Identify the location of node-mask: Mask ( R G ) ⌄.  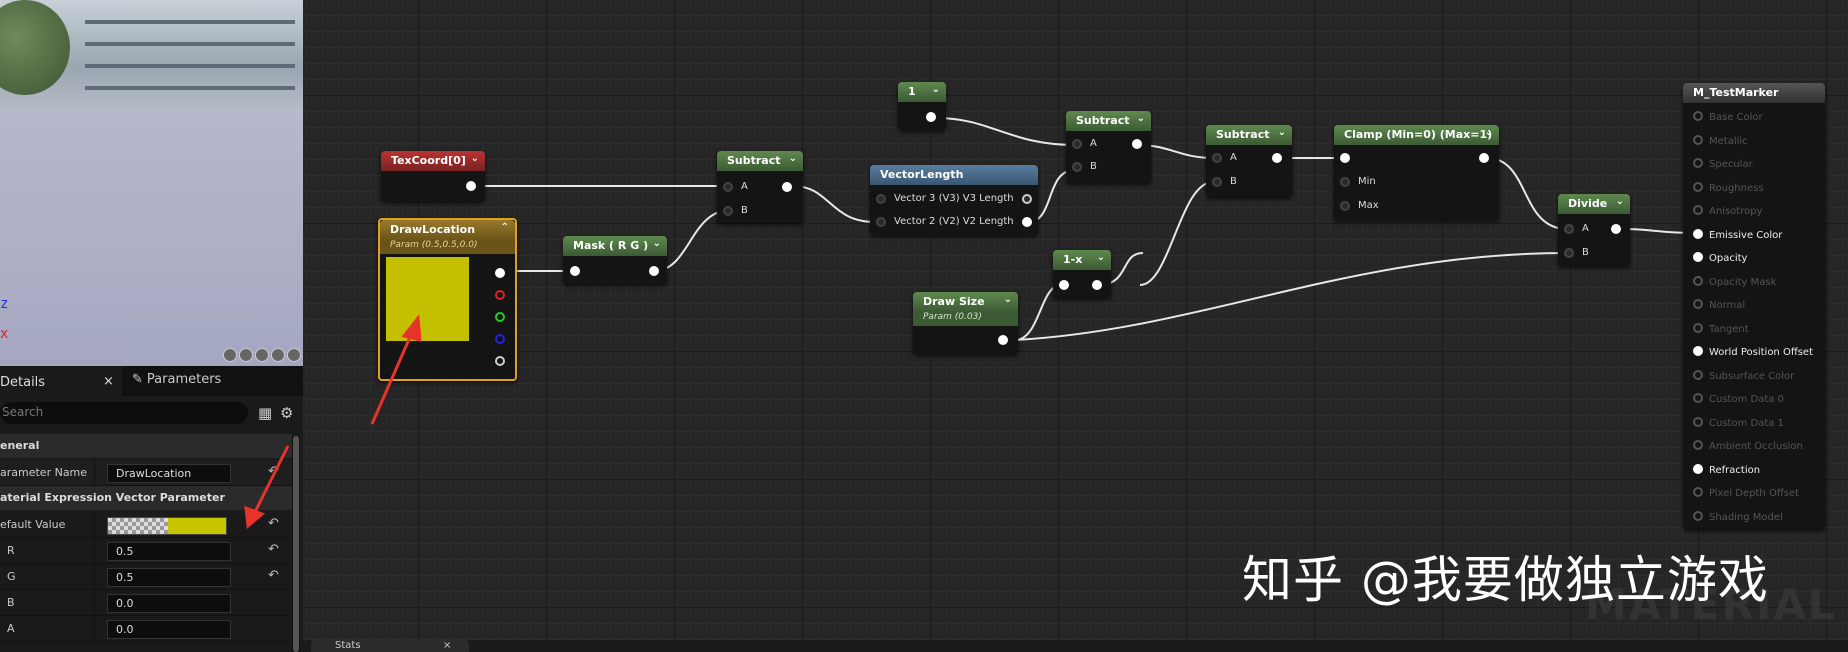
(615, 260).